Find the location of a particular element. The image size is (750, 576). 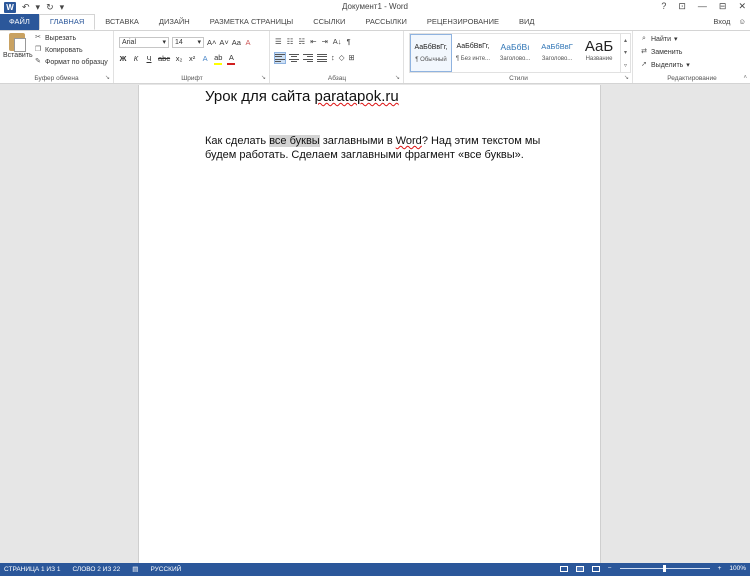

styles-launcher-icon: ↘ is located at coordinates (626, 77).